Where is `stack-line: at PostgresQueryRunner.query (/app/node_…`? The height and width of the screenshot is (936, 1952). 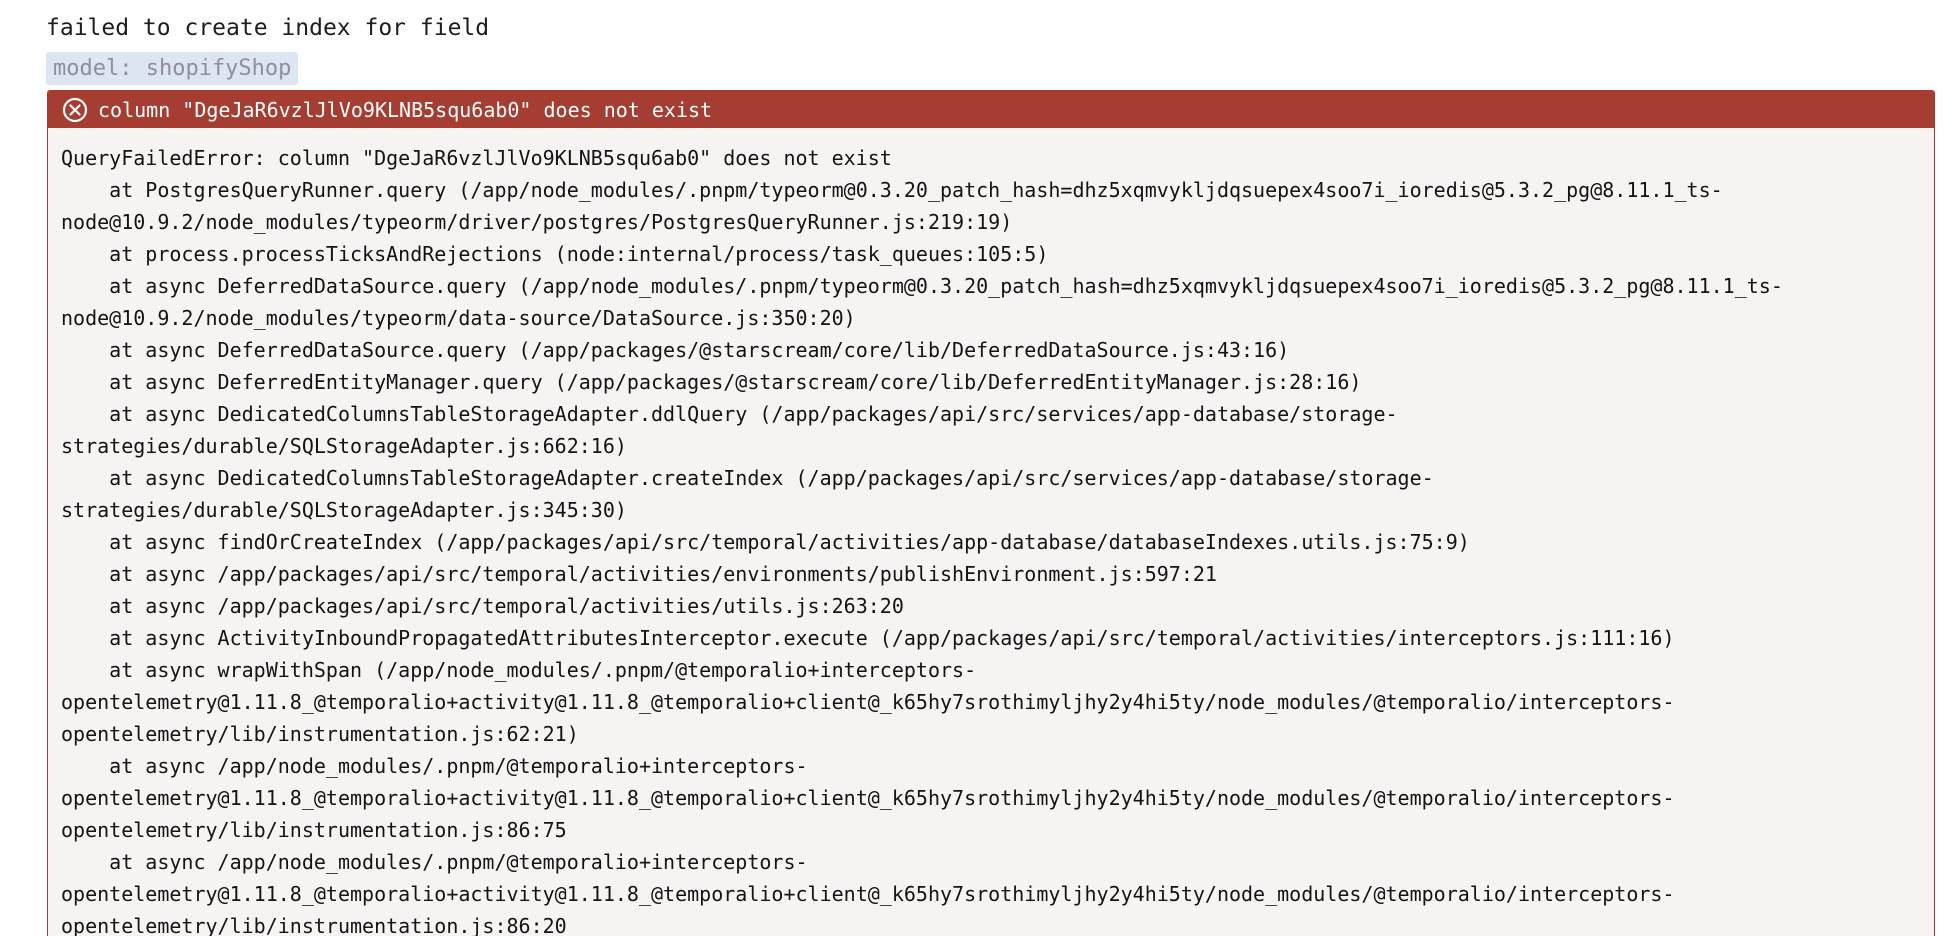 stack-line: at PostgresQueryRunner.query (/app/node_… is located at coordinates (892, 190).